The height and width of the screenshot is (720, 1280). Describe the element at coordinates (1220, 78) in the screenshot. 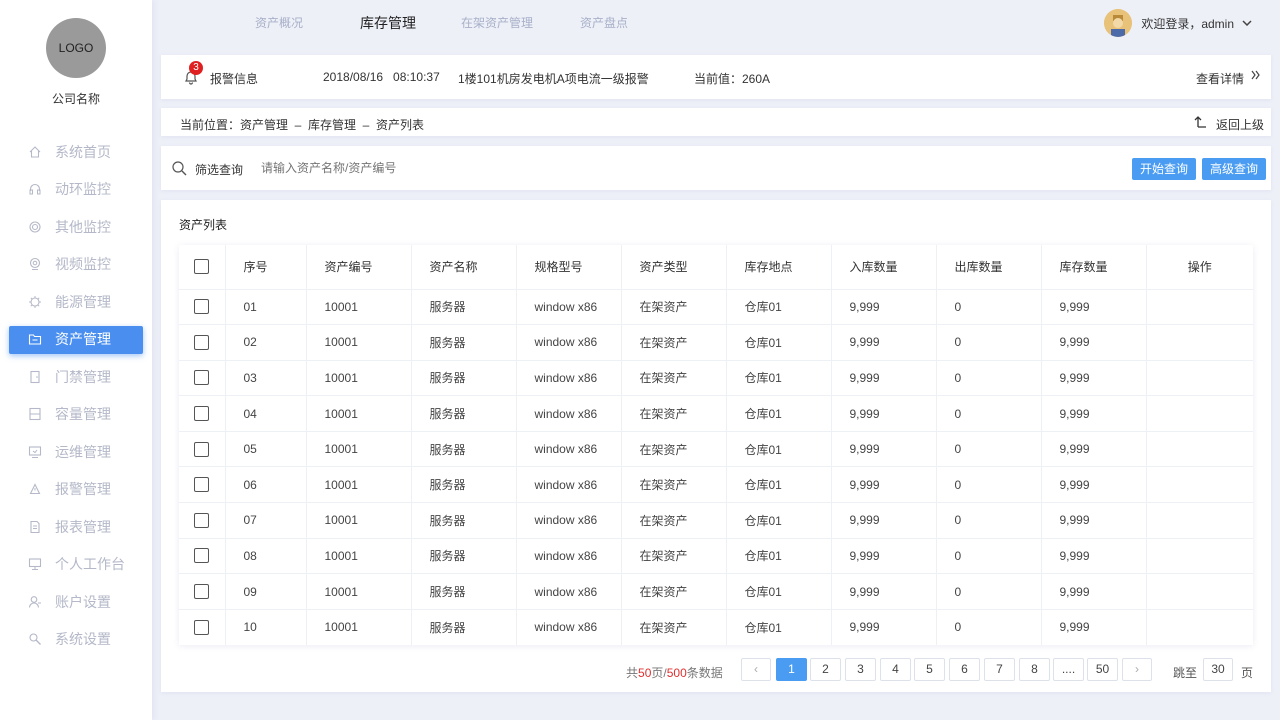

I see `view-details-link: 查看详情` at that location.